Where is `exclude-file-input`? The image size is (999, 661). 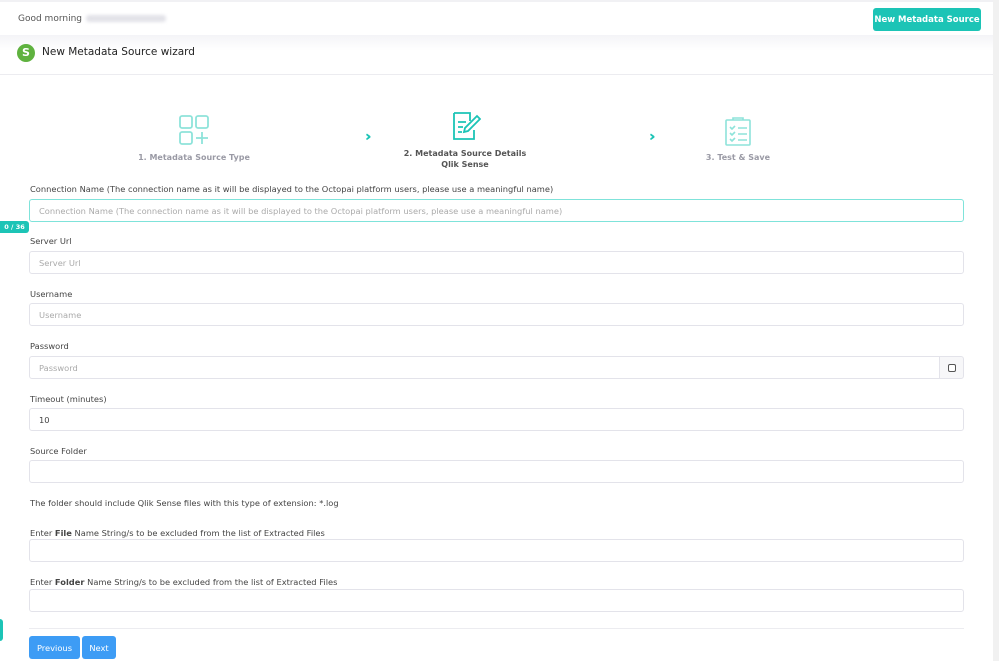 exclude-file-input is located at coordinates (496, 550).